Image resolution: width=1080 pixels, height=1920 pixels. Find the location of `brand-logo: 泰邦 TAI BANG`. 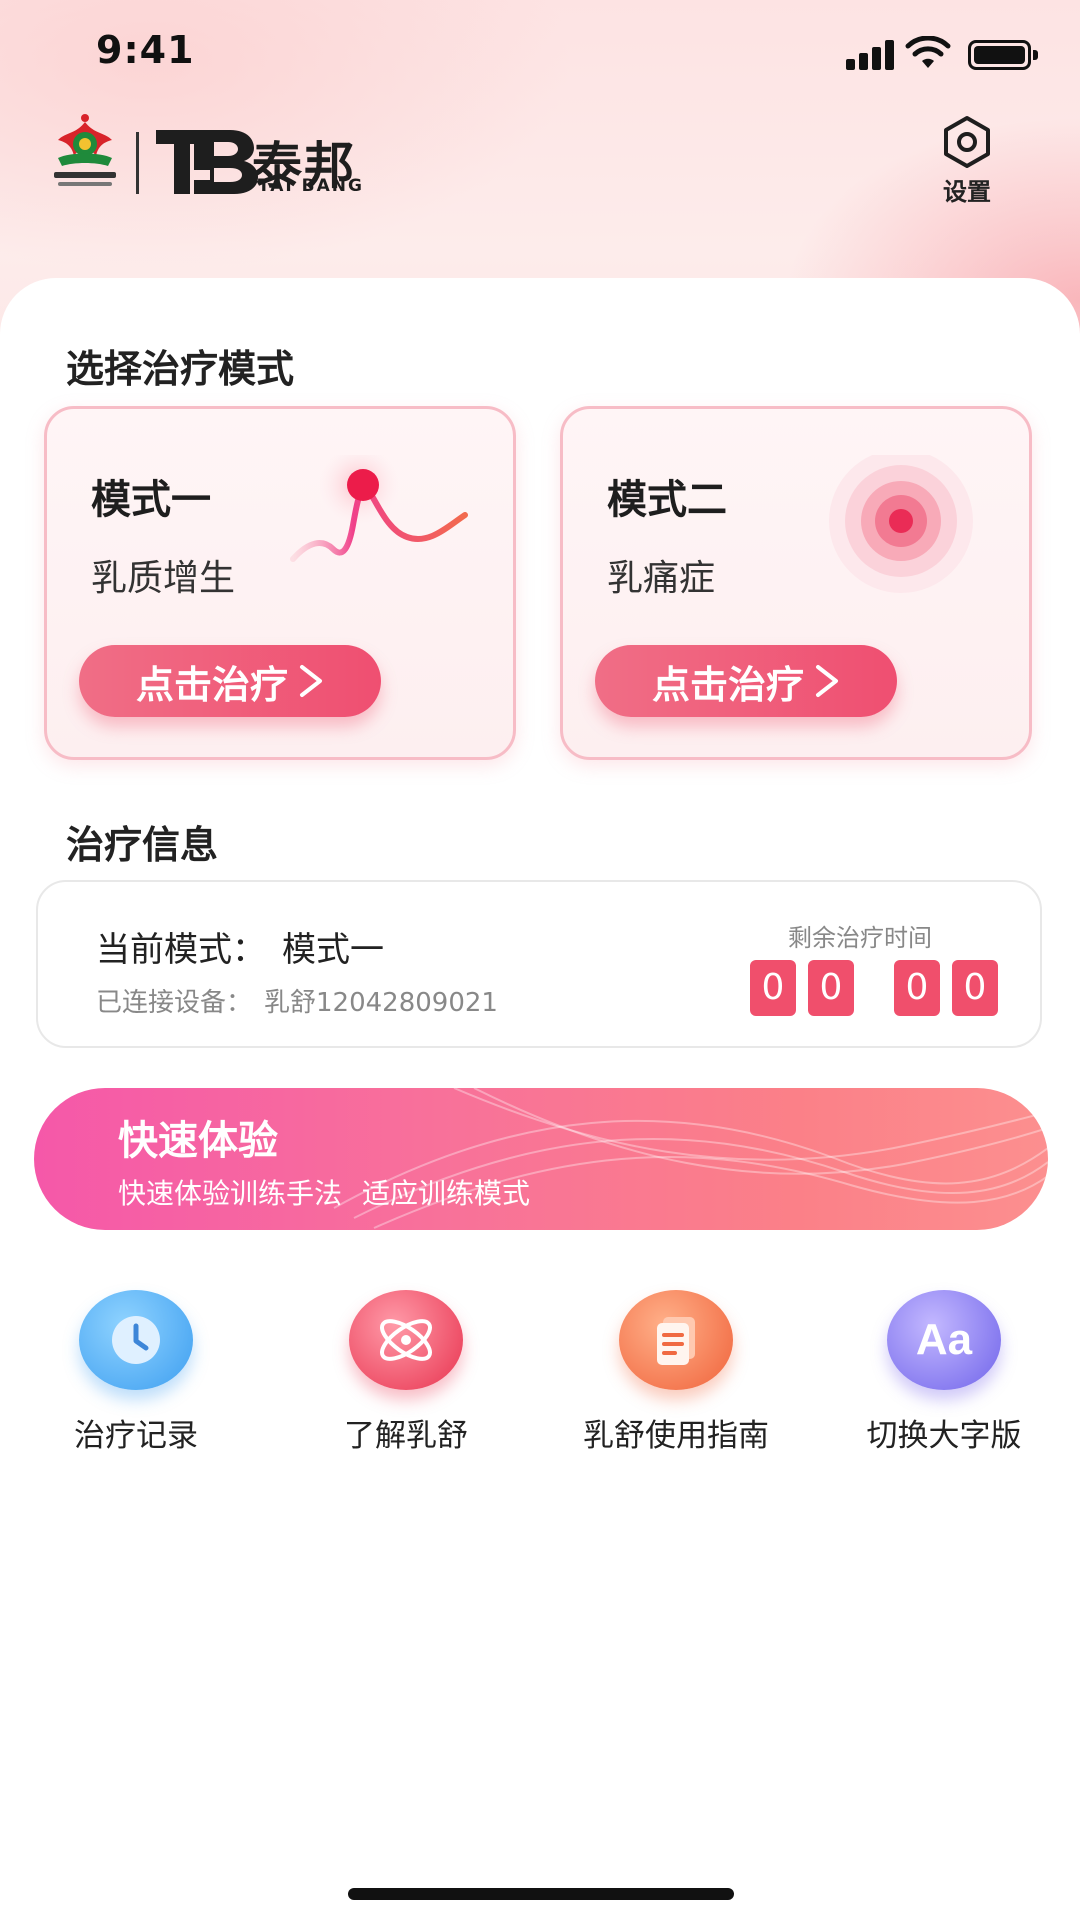

brand-logo: 泰邦 TAI BANG is located at coordinates (217, 157).